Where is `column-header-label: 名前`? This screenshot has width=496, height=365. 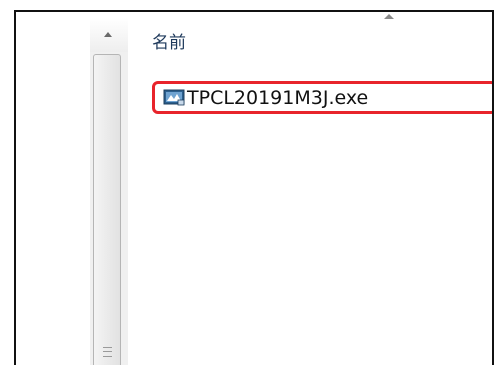
column-header-label: 名前 is located at coordinates (169, 43).